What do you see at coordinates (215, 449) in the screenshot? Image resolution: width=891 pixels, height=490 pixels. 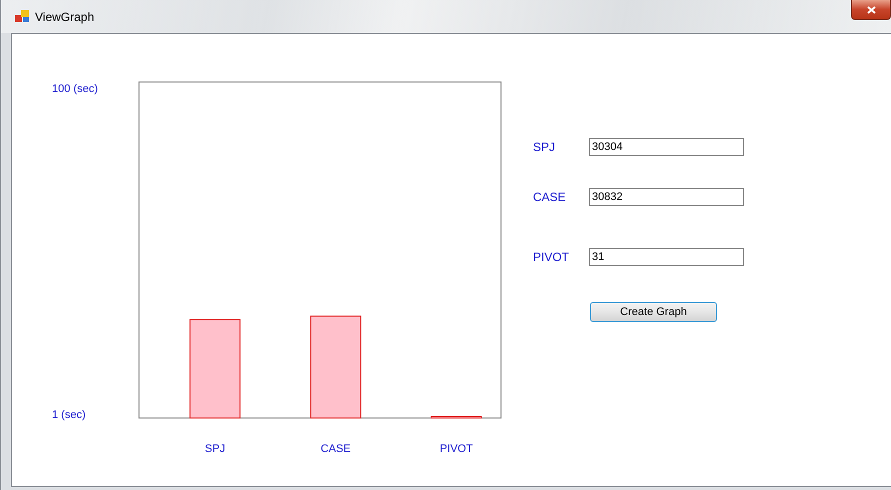 I see `category-label: SPJ` at bounding box center [215, 449].